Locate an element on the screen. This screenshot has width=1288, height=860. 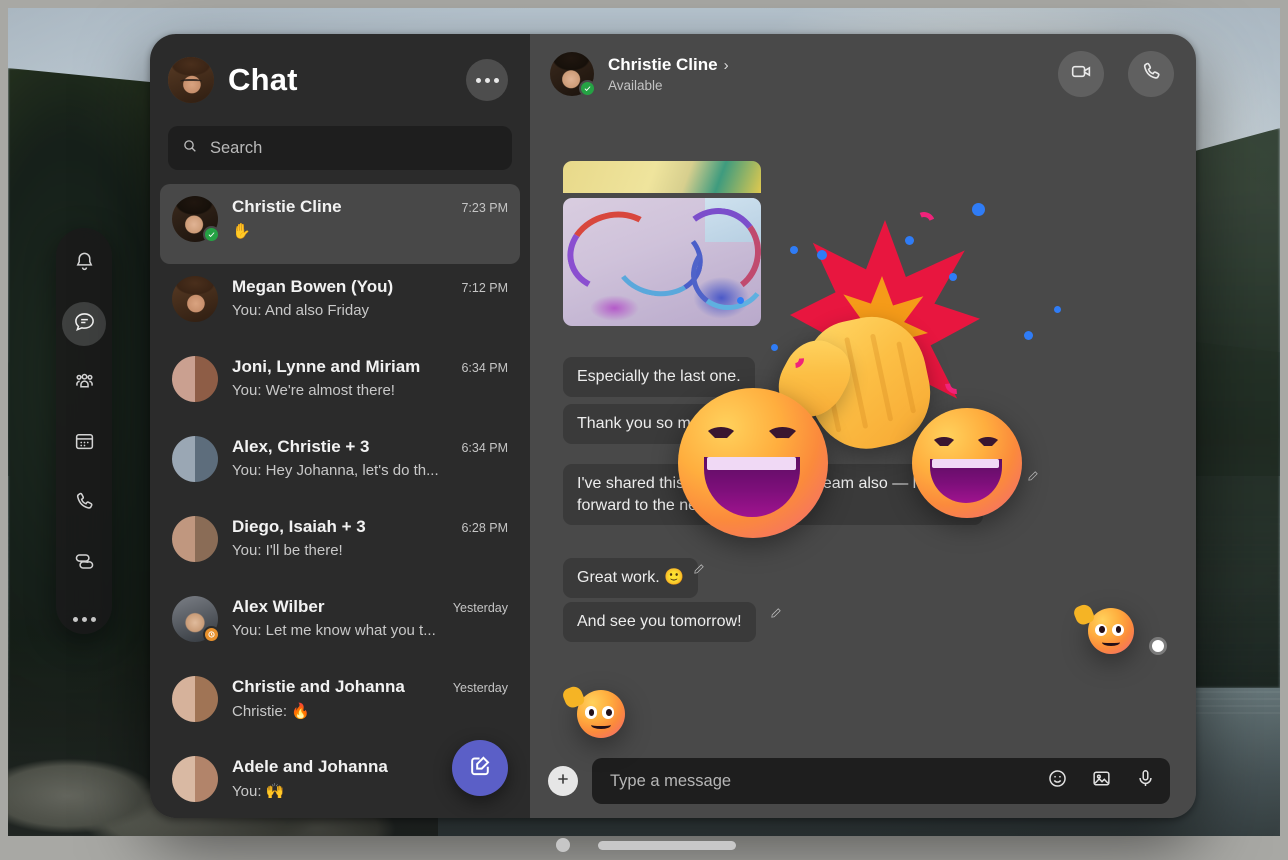
calendar-icon is located at coordinates (84, 444).